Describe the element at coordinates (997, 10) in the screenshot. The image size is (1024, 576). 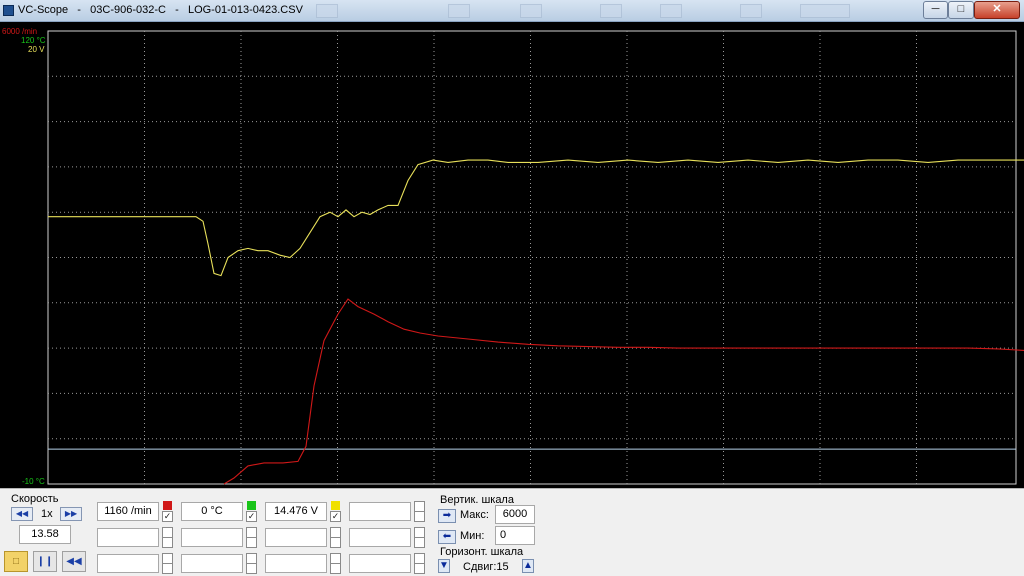
I see `close-button: ✕` at that location.